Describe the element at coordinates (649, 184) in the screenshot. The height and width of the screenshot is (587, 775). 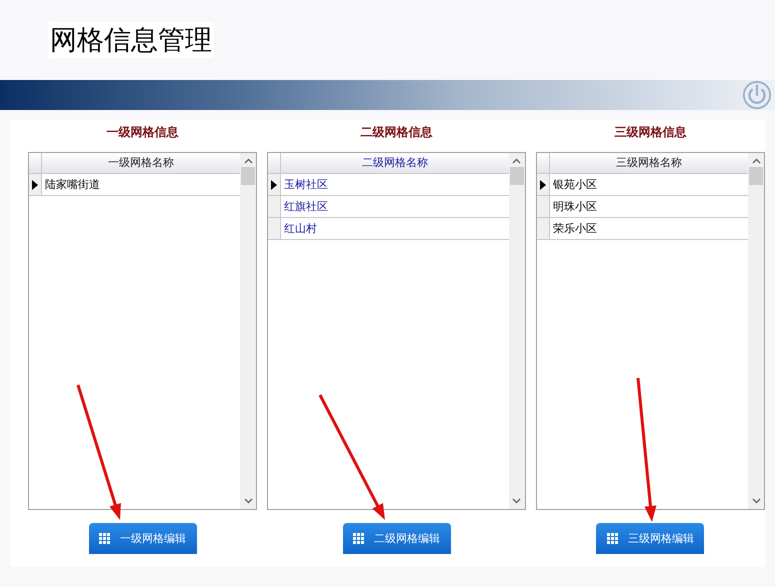
I see `table-cell: 银苑小区` at that location.